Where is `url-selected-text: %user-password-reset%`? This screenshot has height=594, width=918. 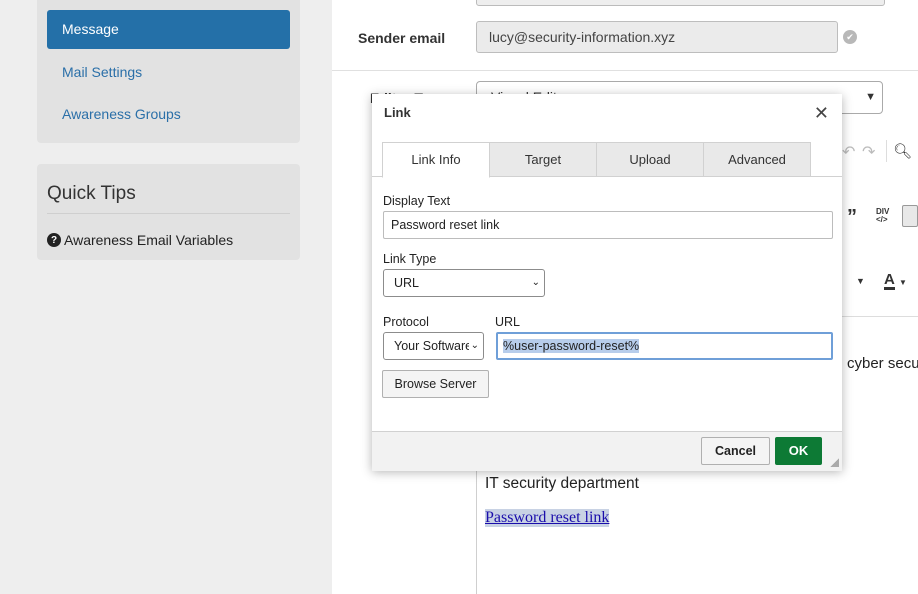
url-selected-text: %user-password-reset% is located at coordinates (571, 346).